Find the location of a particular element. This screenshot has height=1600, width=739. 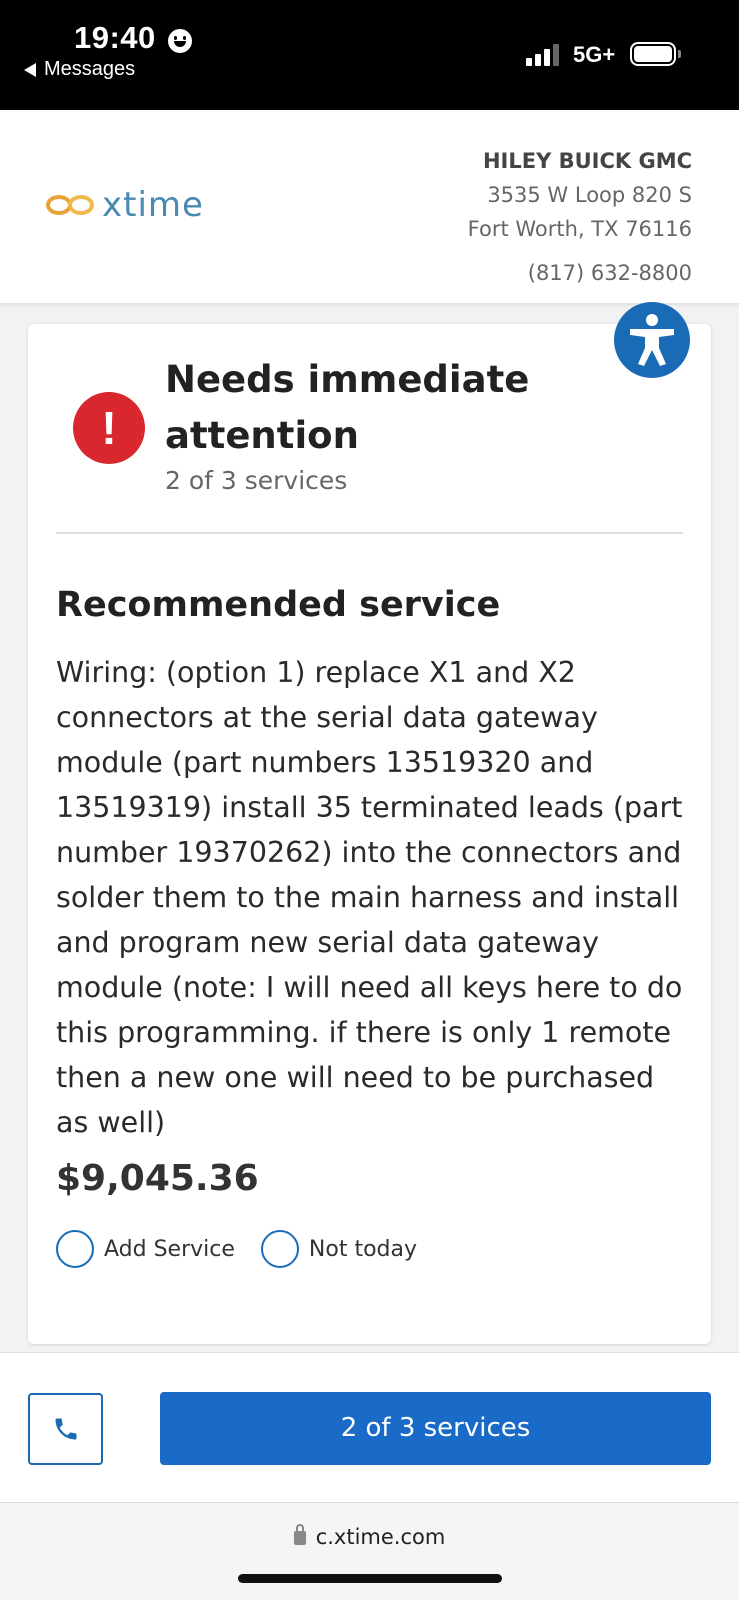

status-bar: 19:40 Messages 5G+ is located at coordinates (369, 55).